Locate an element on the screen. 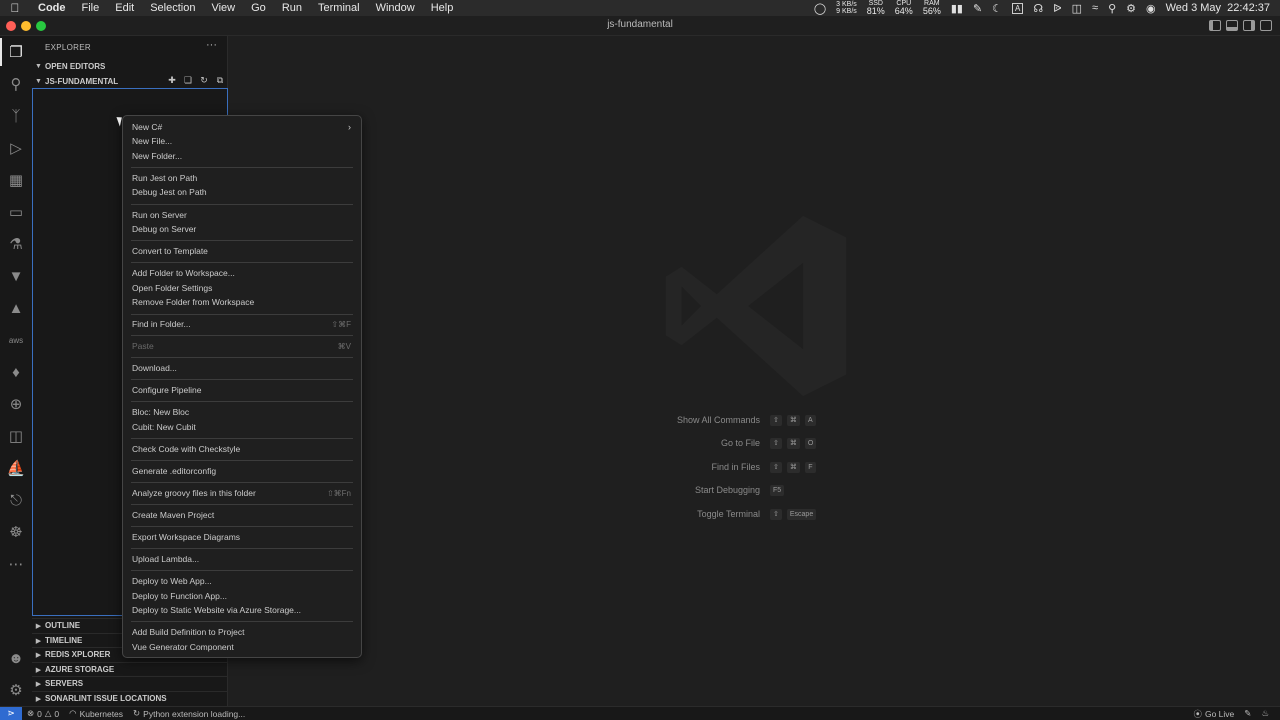 Image resolution: width=1280 pixels, height=720 pixels. menu-view: View is located at coordinates (223, 8).